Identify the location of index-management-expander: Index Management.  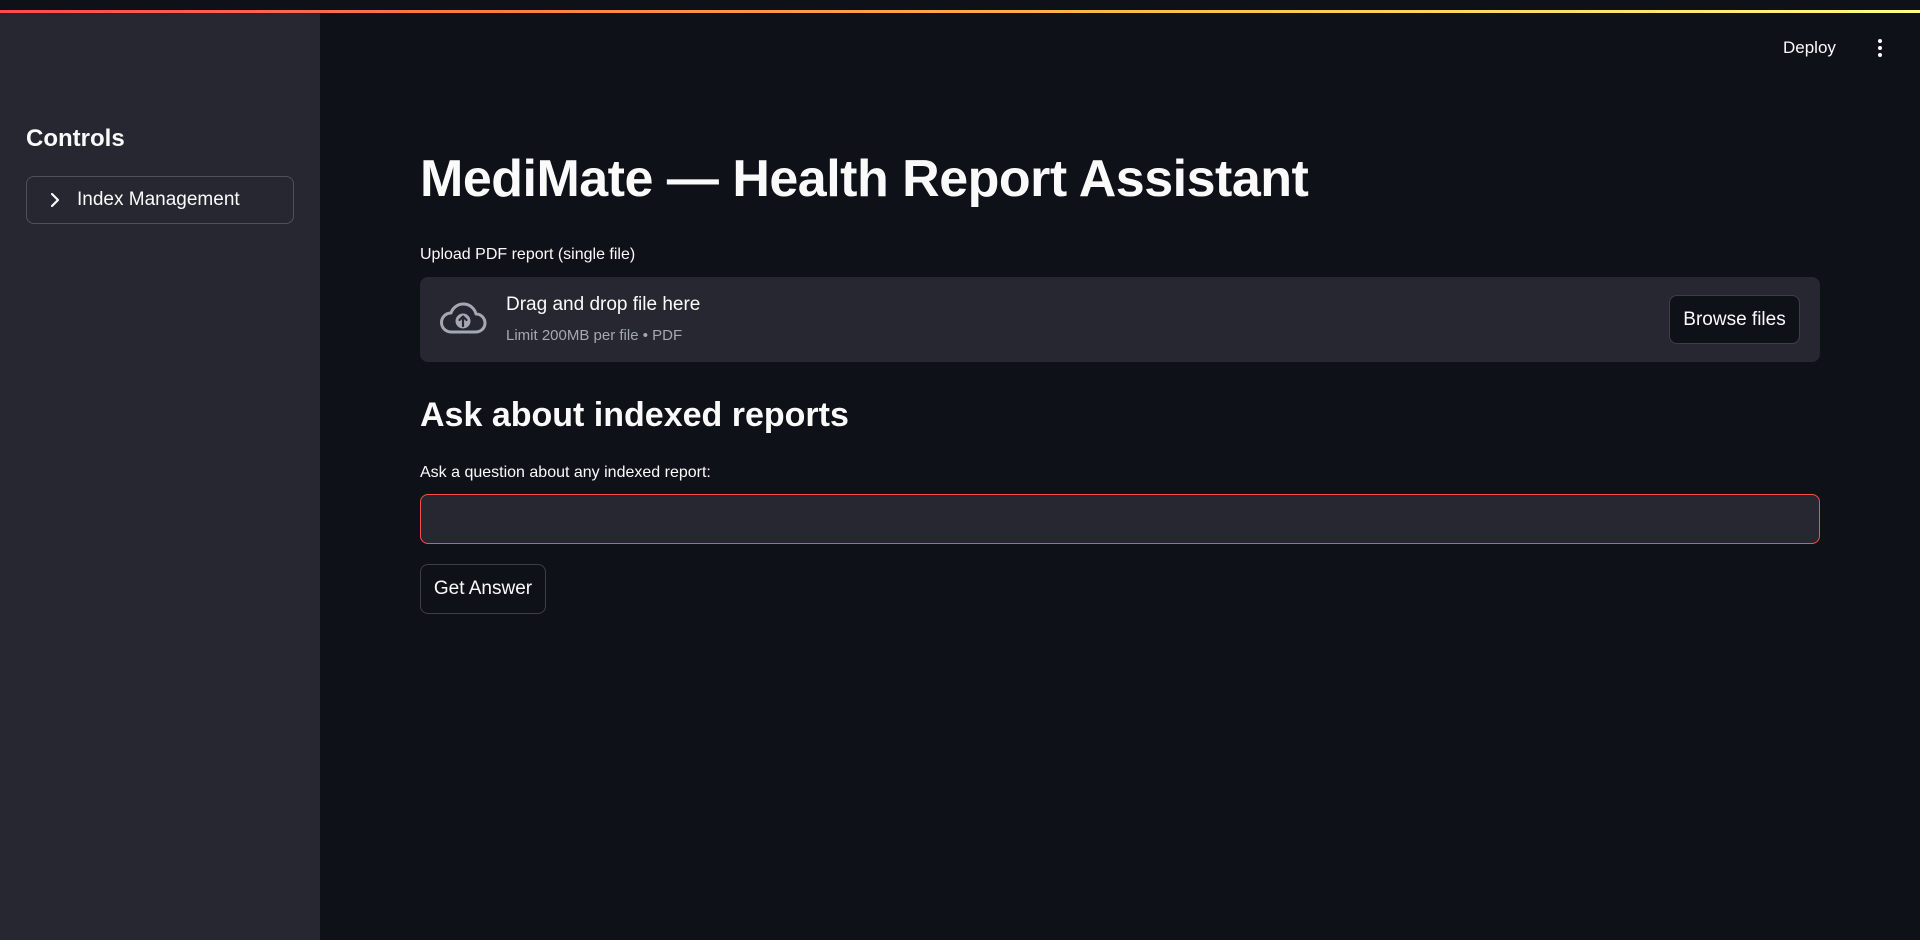
(160, 200).